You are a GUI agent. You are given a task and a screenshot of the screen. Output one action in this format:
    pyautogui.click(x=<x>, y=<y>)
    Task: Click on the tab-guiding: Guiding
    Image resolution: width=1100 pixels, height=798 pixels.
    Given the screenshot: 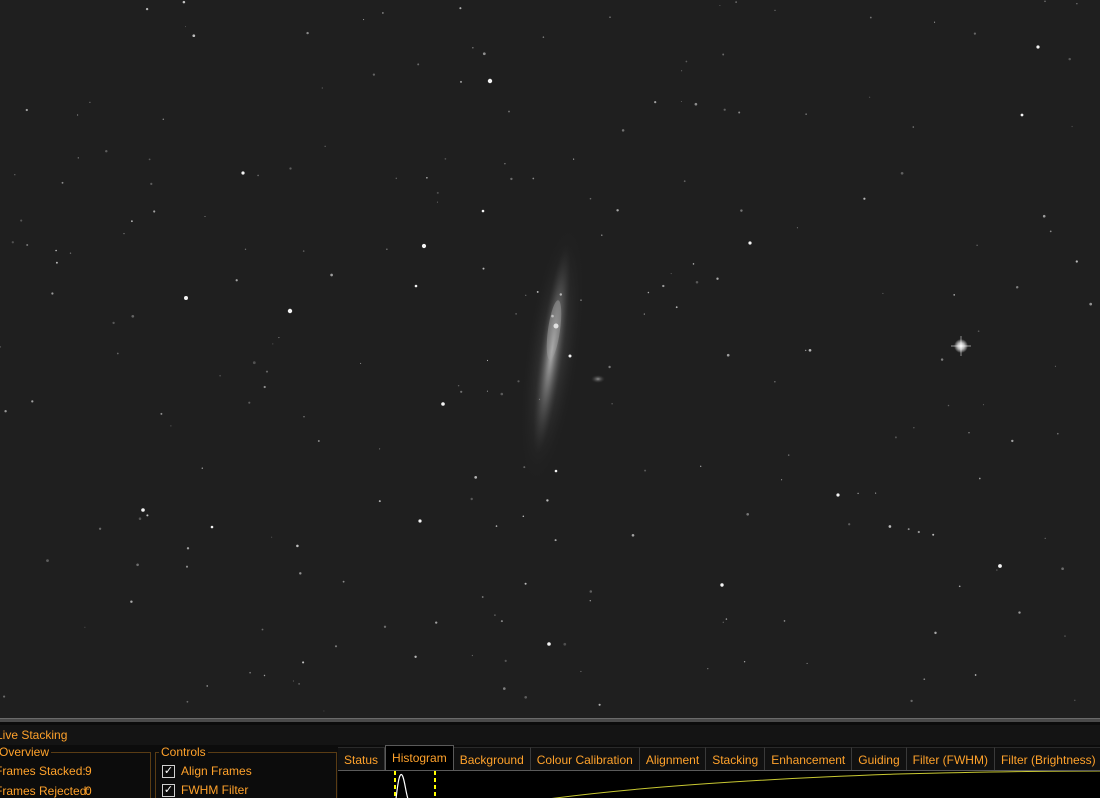 What is the action you would take?
    pyautogui.click(x=879, y=758)
    